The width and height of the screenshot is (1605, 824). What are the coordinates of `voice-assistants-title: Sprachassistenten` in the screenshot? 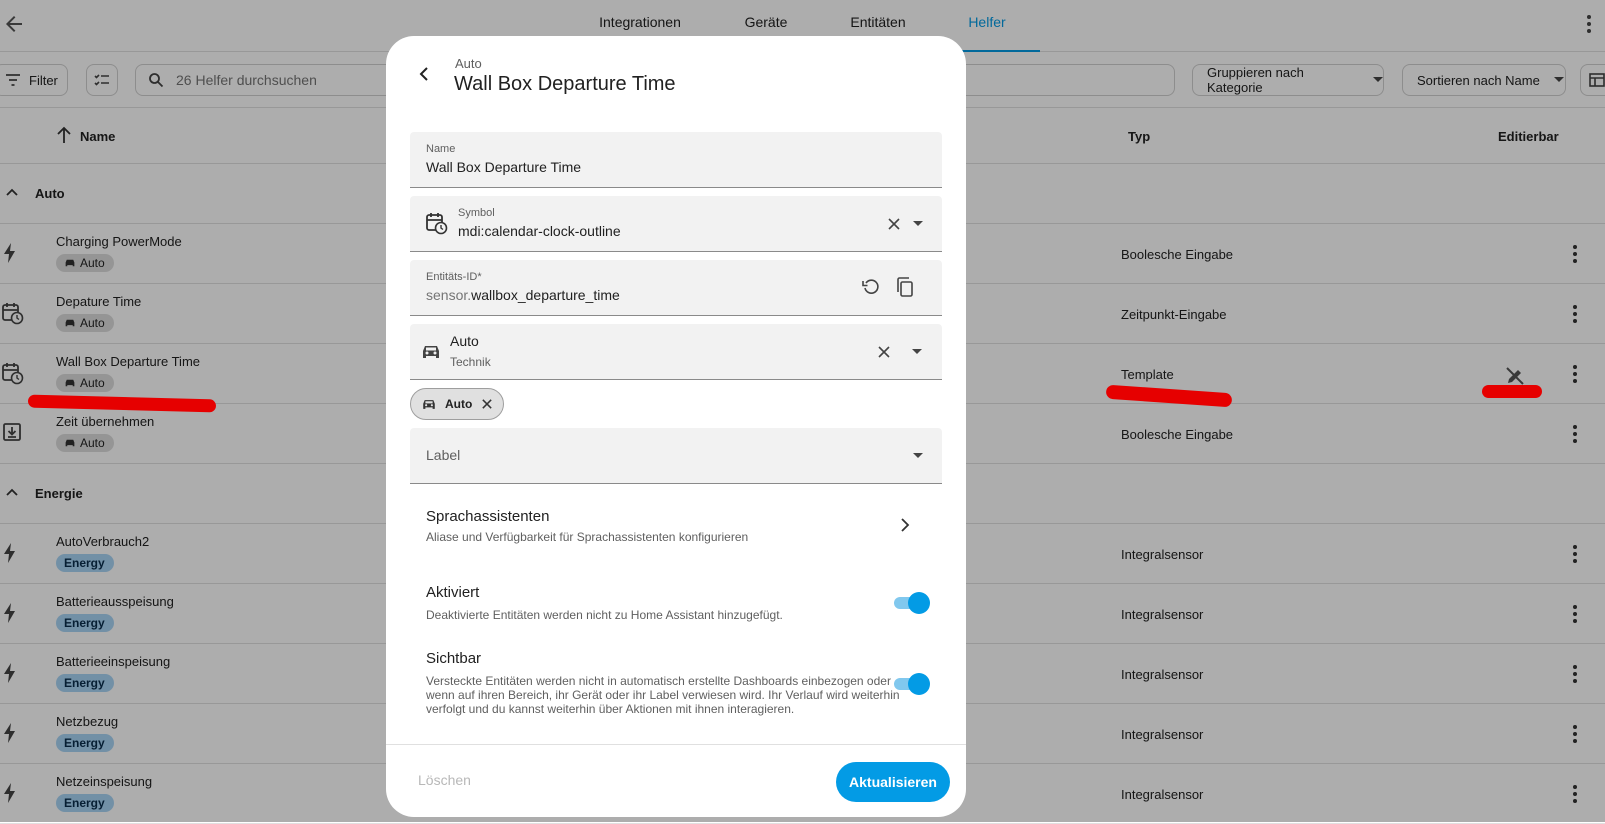 It's located at (488, 516).